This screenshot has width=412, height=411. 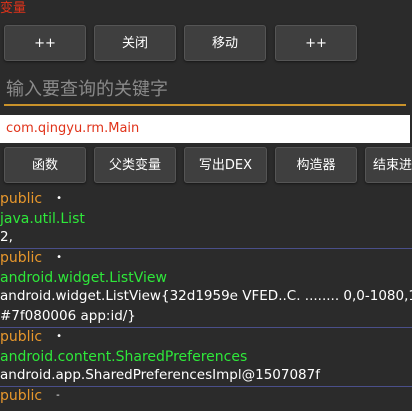 What do you see at coordinates (225, 43) in the screenshot?
I see `move-button: 移动` at bounding box center [225, 43].